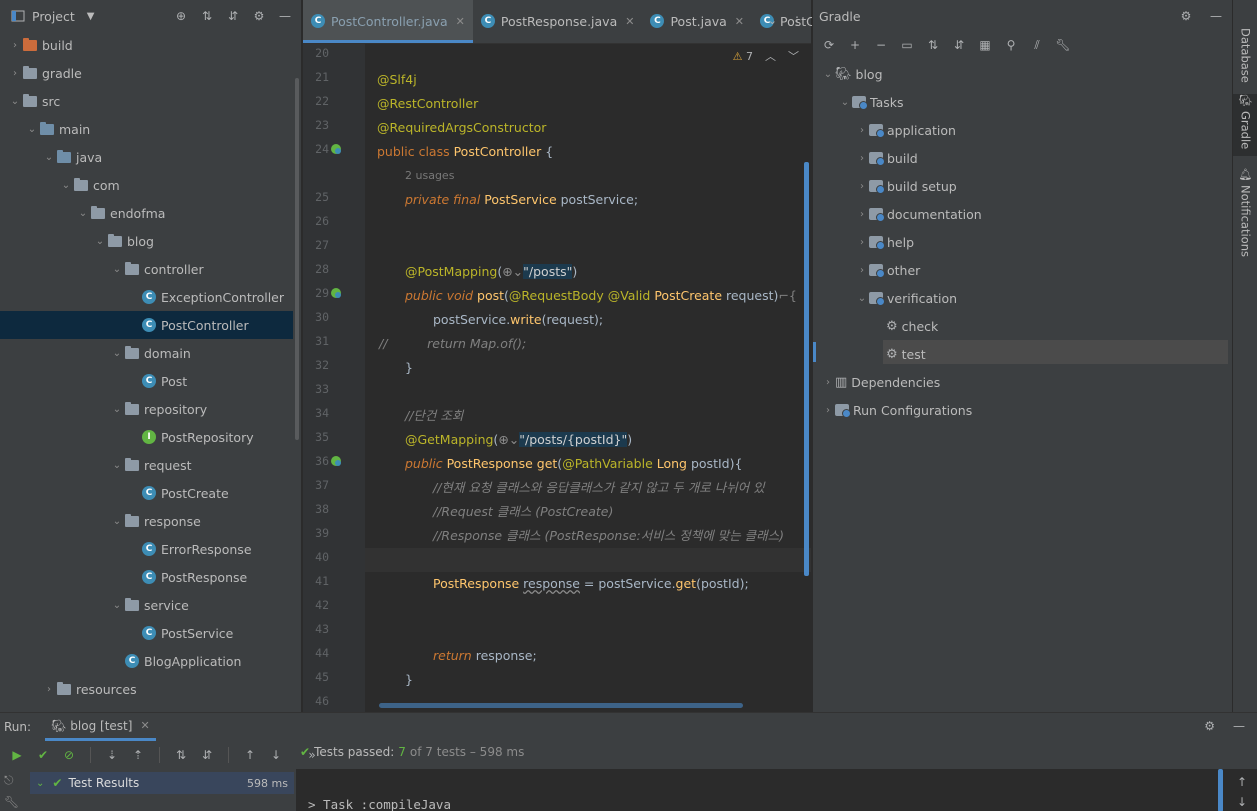 The height and width of the screenshot is (811, 1257). What do you see at coordinates (697, 21) in the screenshot?
I see `tab-post: C Post.java ✕` at bounding box center [697, 21].